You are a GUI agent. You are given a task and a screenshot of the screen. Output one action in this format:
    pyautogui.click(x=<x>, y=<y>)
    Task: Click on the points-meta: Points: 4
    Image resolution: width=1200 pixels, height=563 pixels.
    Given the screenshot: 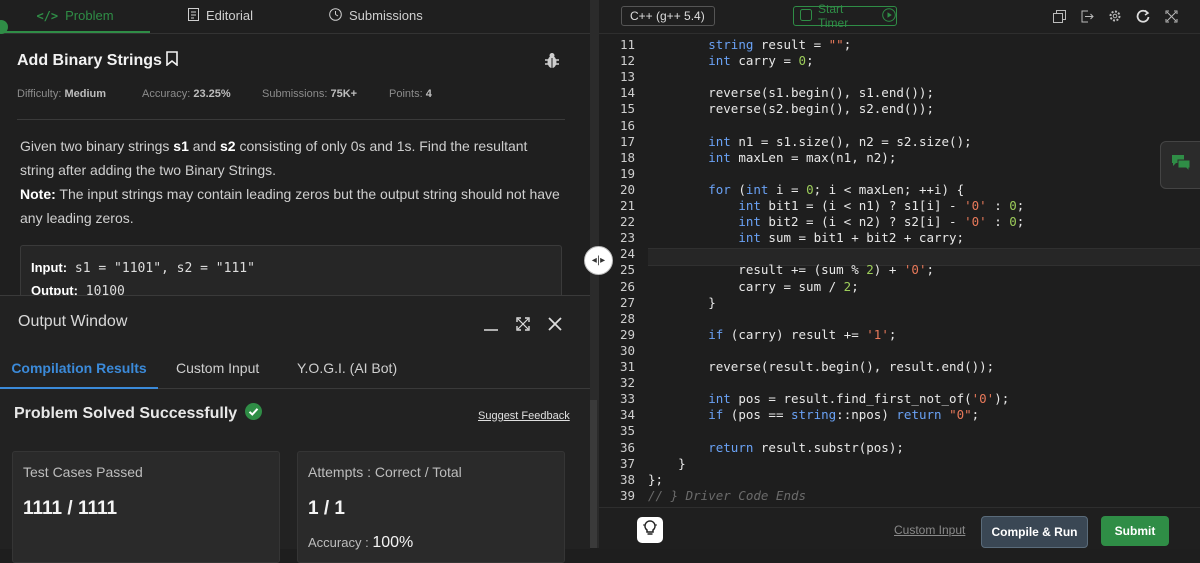 What is the action you would take?
    pyautogui.click(x=410, y=94)
    